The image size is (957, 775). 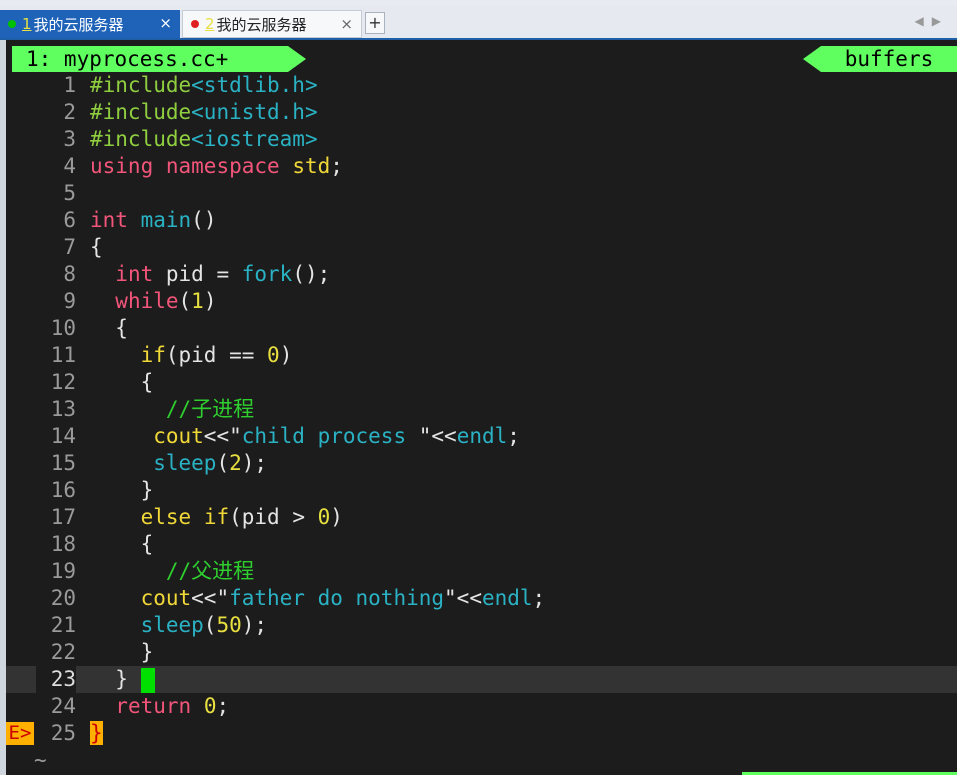 I want to click on code-line: 6 int main(), so click(x=481, y=220).